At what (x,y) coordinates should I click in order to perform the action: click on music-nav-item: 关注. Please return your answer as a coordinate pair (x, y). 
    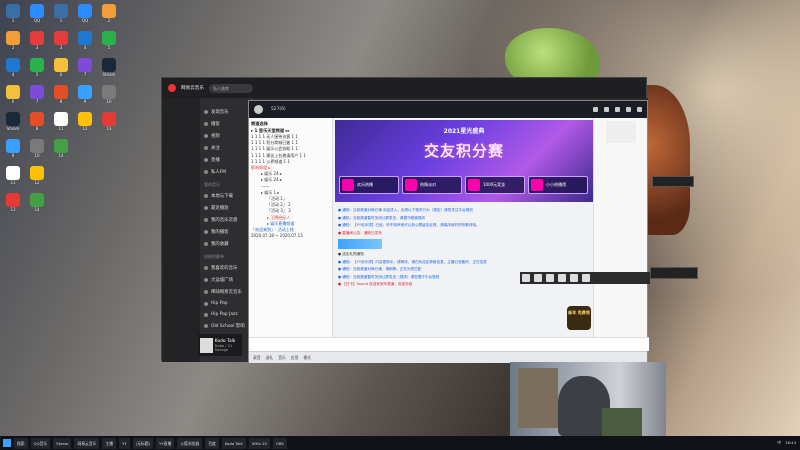
    Looking at the image, I should click on (225, 148).